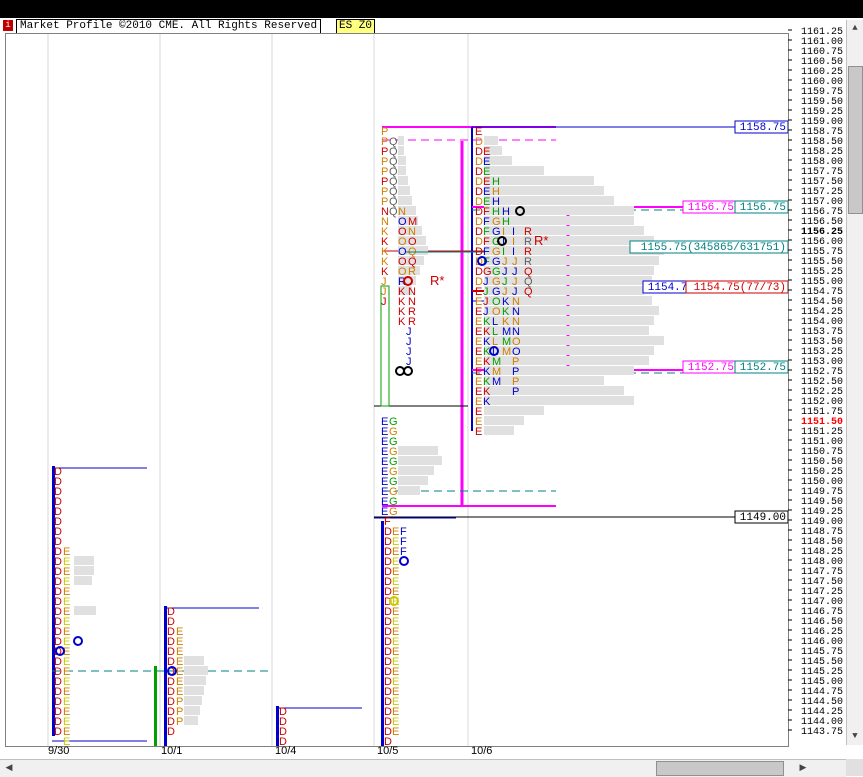 The image size is (863, 777). I want to click on date-axis: 9/30 10/1 10/4 10/5 10/6, so click(396, 752).